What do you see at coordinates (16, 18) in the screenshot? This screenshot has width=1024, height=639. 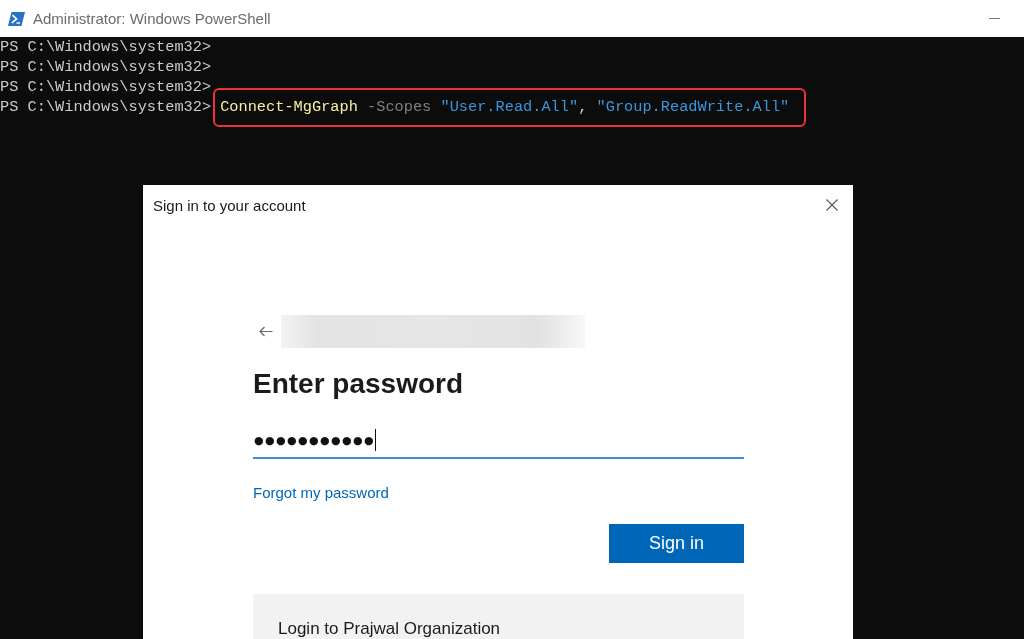 I see `terminal-icon` at bounding box center [16, 18].